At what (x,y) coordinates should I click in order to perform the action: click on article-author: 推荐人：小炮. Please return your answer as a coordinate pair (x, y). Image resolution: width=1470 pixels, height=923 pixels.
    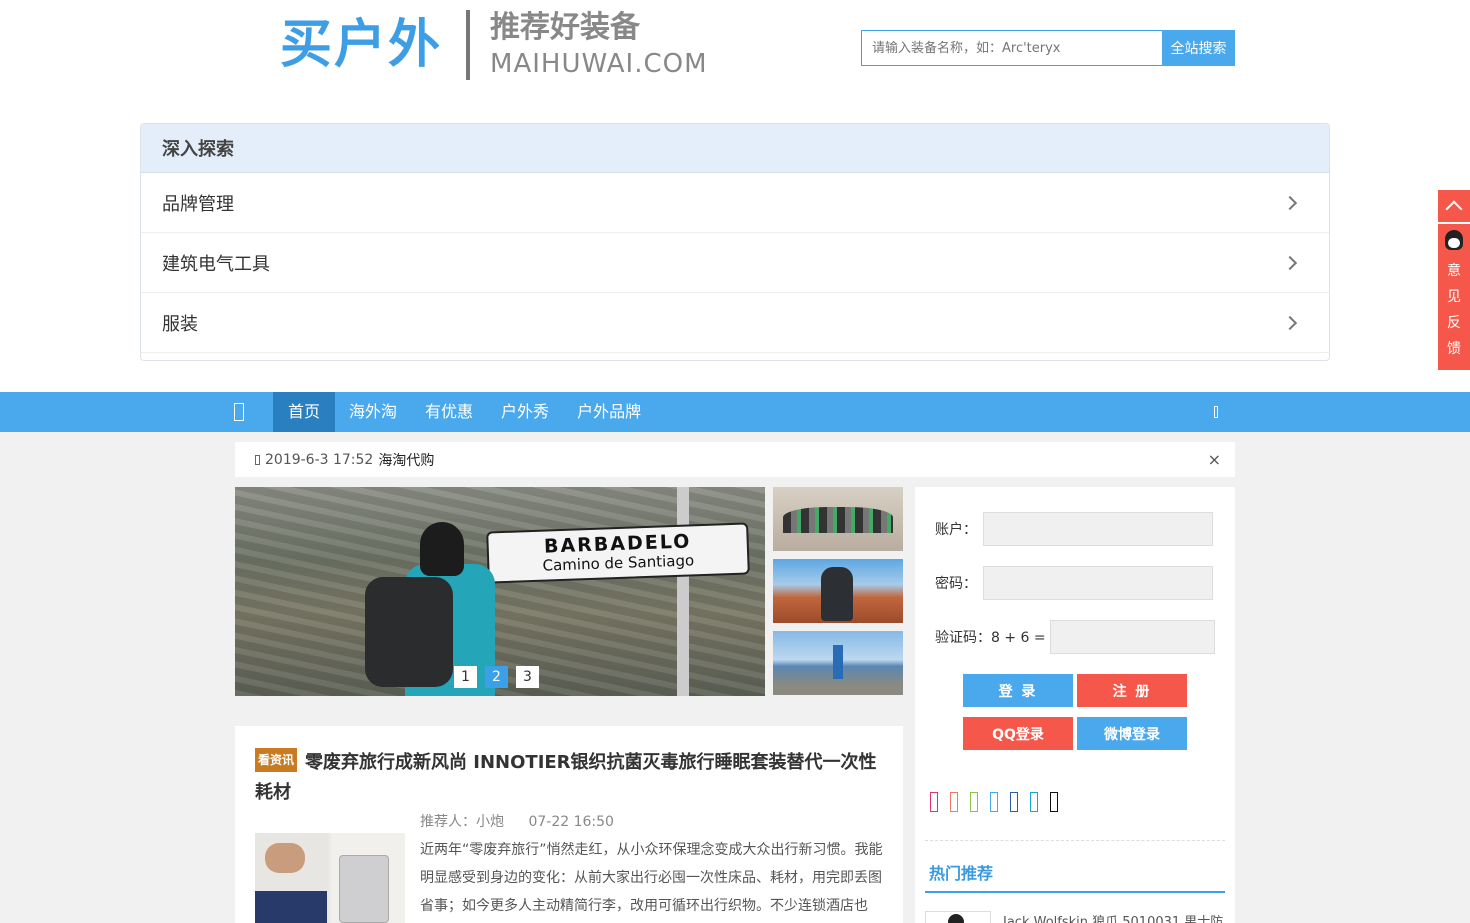
    Looking at the image, I should click on (462, 822).